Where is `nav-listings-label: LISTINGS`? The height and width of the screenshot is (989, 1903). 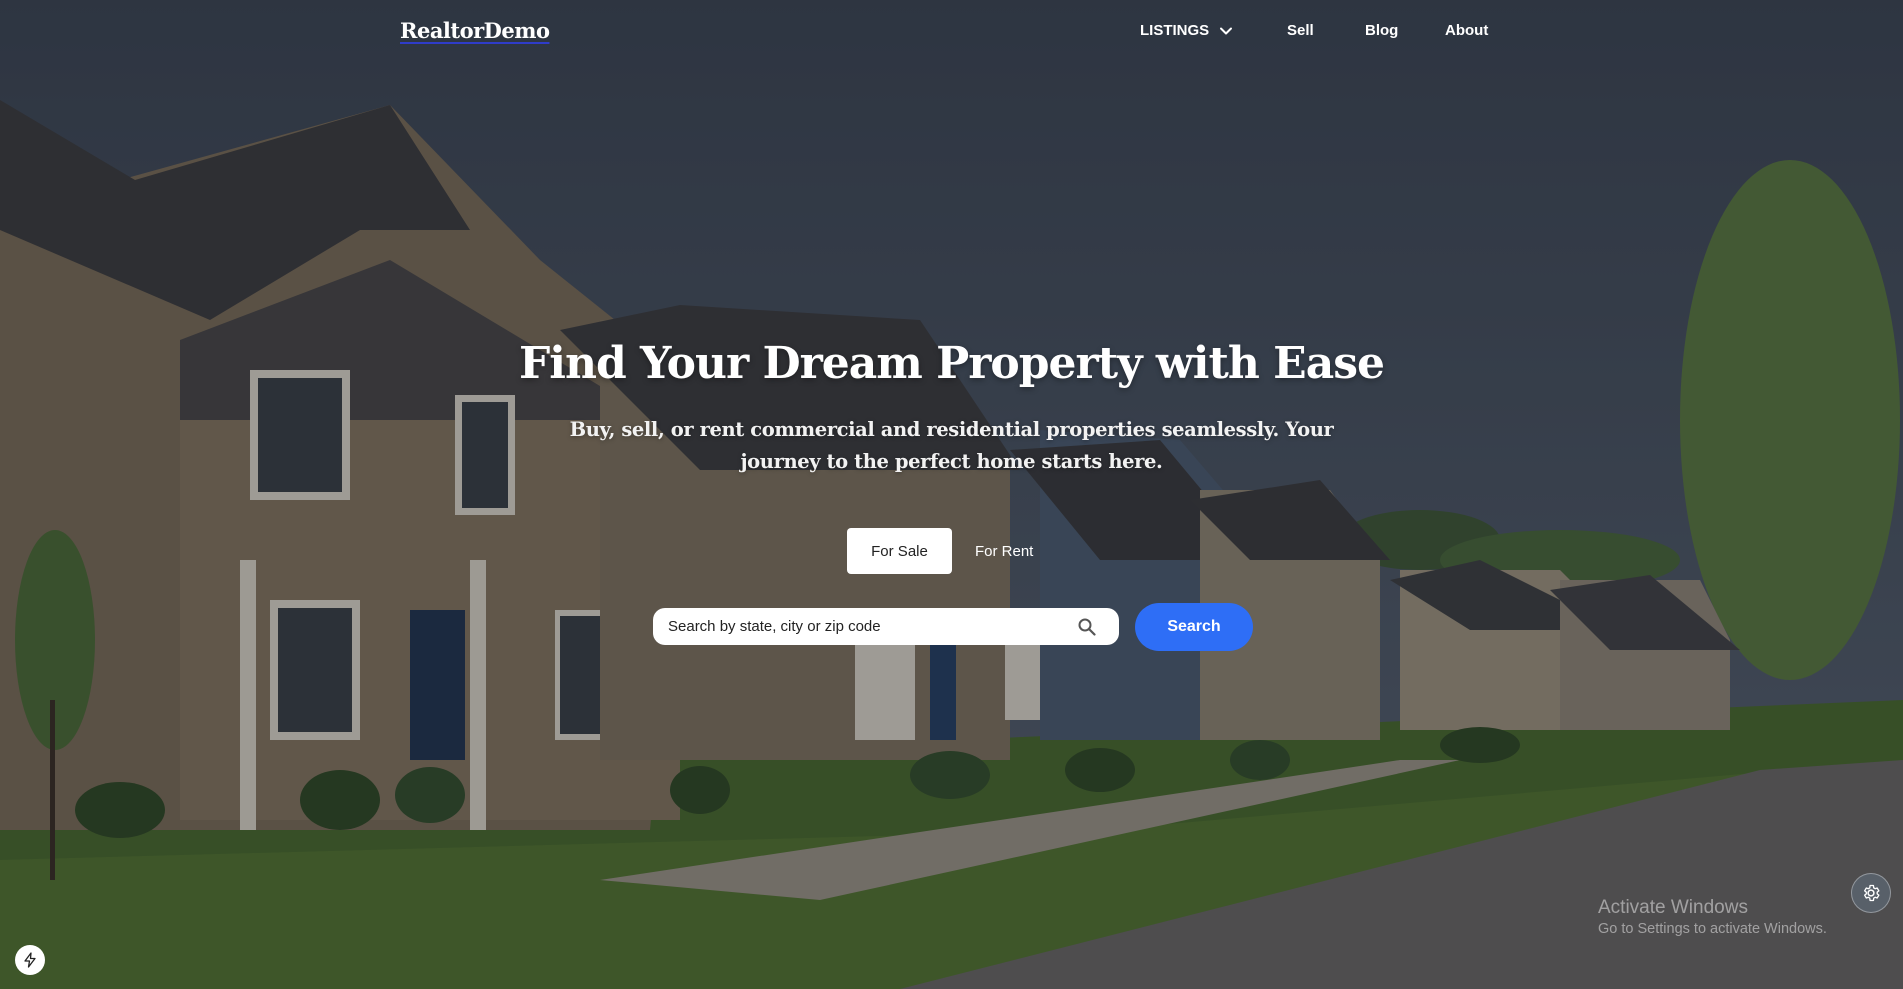 nav-listings-label: LISTINGS is located at coordinates (1175, 30).